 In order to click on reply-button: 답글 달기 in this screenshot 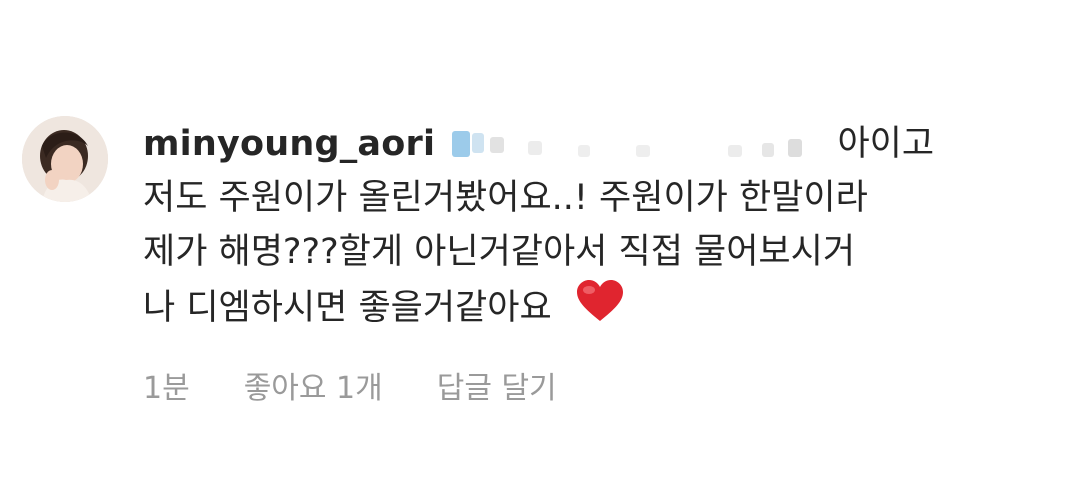, I will do `click(497, 385)`.